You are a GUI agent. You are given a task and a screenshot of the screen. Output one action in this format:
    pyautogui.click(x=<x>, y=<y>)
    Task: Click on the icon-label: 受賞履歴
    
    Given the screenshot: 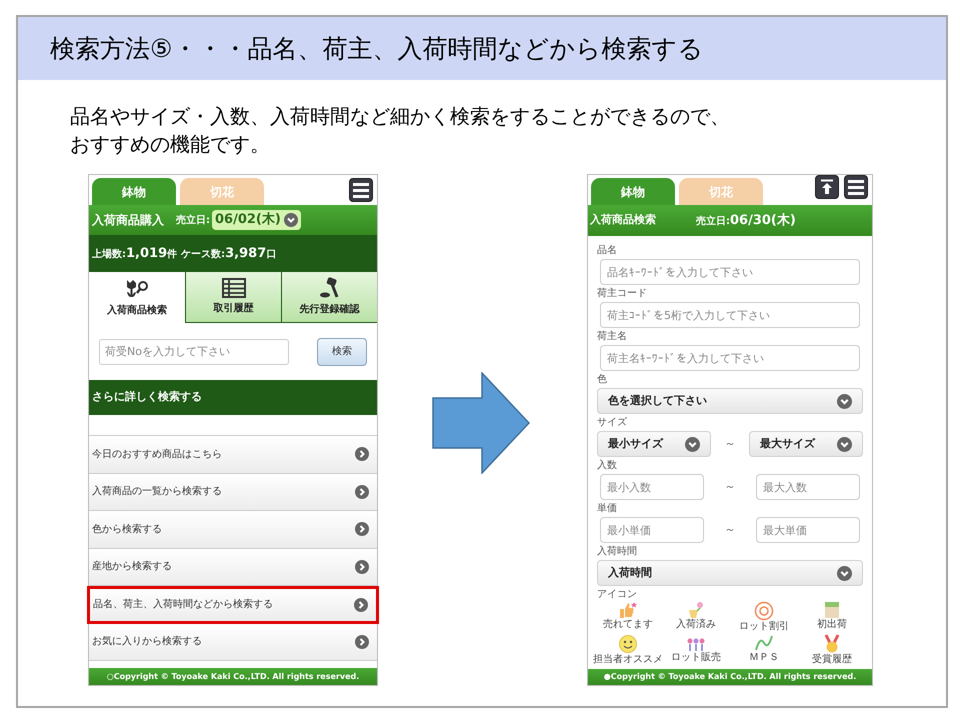 What is the action you would take?
    pyautogui.click(x=832, y=660)
    